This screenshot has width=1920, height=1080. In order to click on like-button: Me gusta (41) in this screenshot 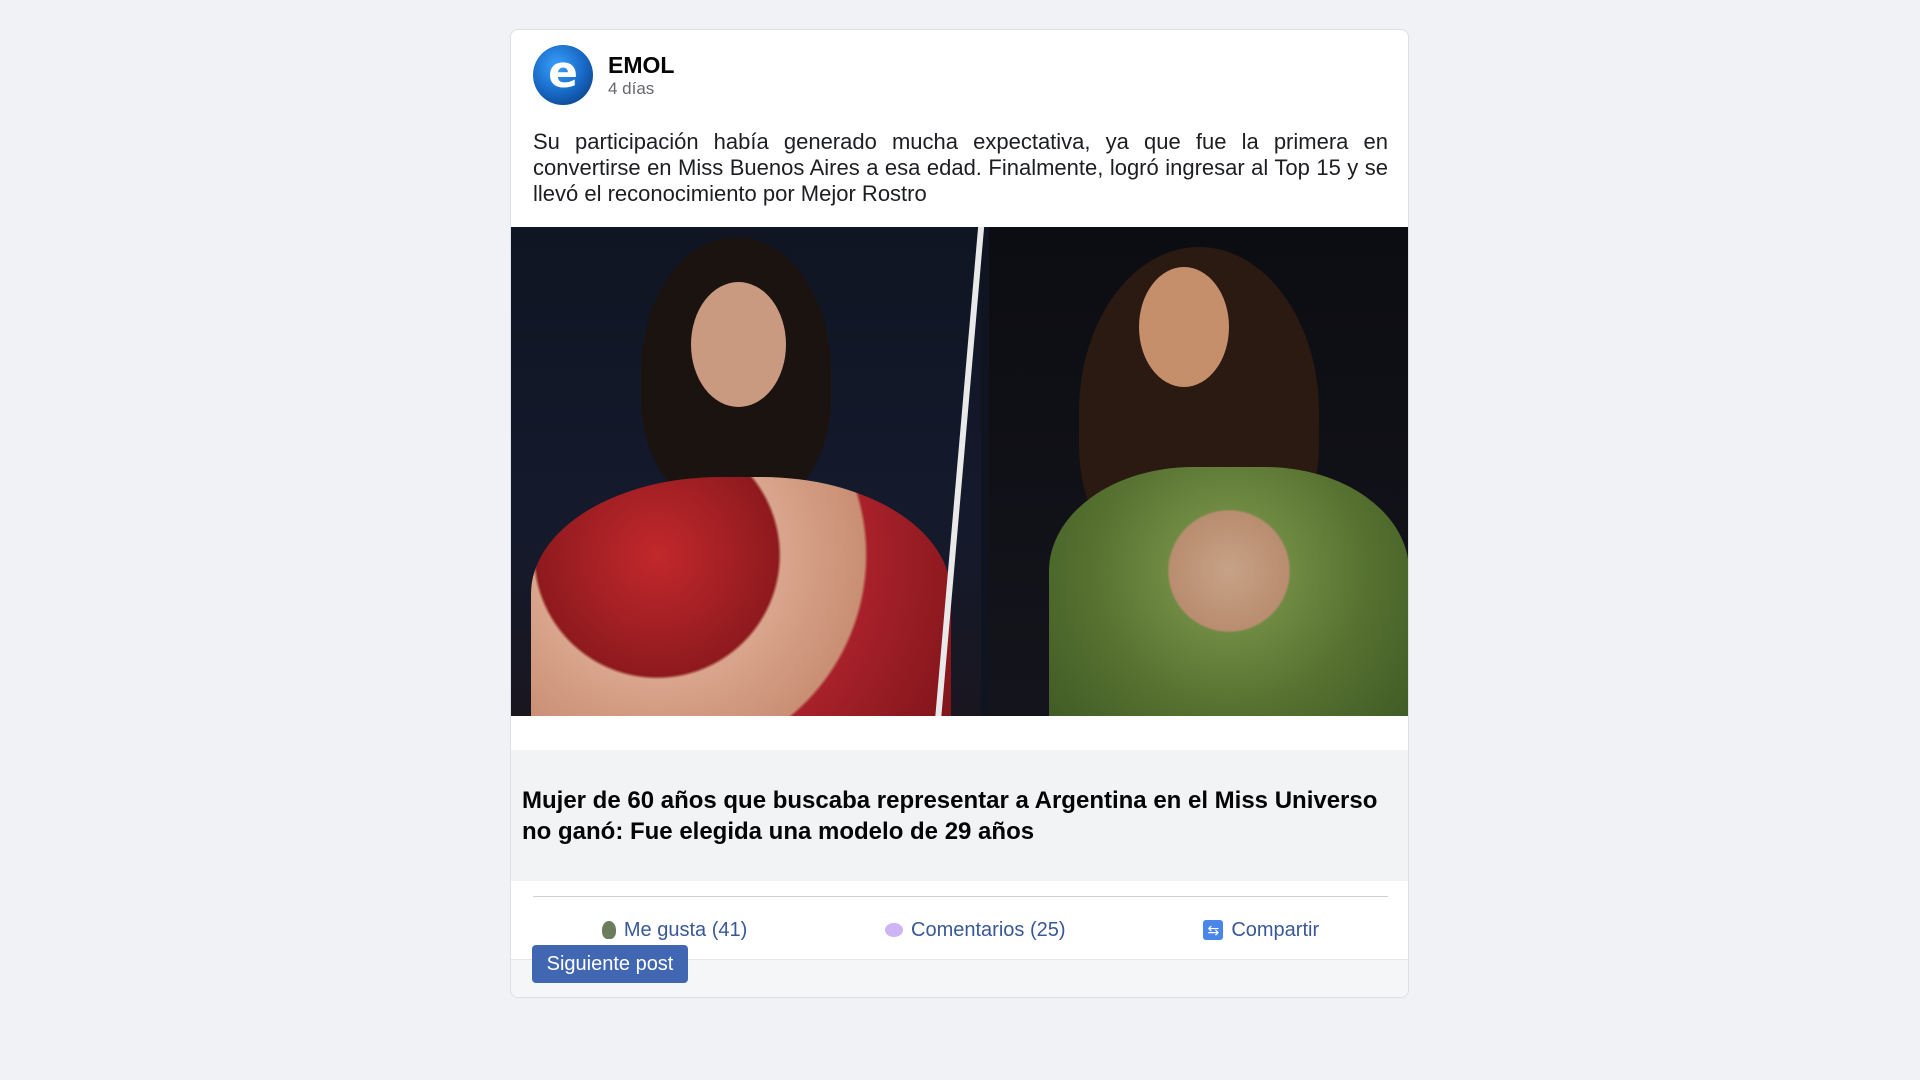, I will do `click(674, 930)`.